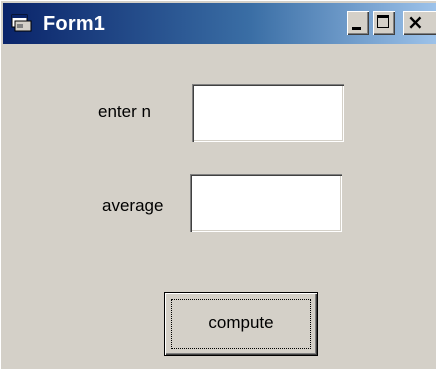 This screenshot has width=436, height=369. Describe the element at coordinates (74, 24) in the screenshot. I see `window-title: Form1` at that location.